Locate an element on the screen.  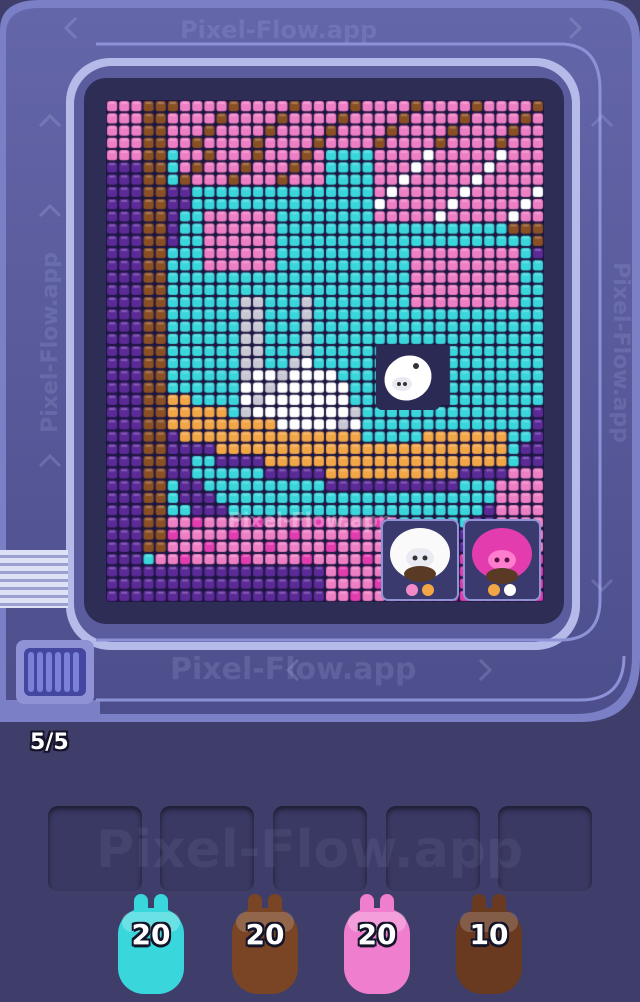
queue-shooter-2: 20 is located at coordinates (265, 944).